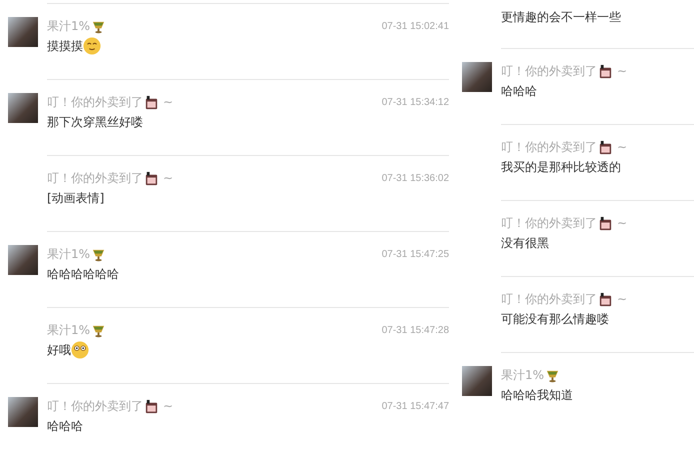  What do you see at coordinates (83, 274) in the screenshot?
I see `message-text: 哈哈哈哈哈哈` at bounding box center [83, 274].